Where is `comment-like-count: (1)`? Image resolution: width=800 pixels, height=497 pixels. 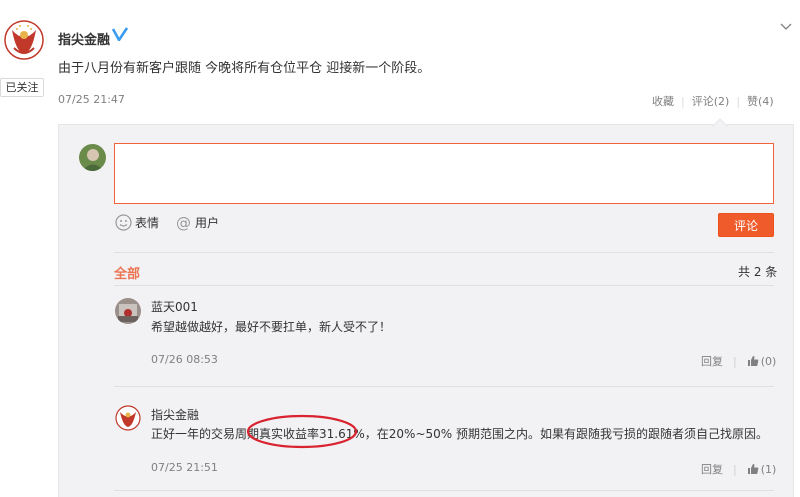
comment-like-count: (1) is located at coordinates (768, 469).